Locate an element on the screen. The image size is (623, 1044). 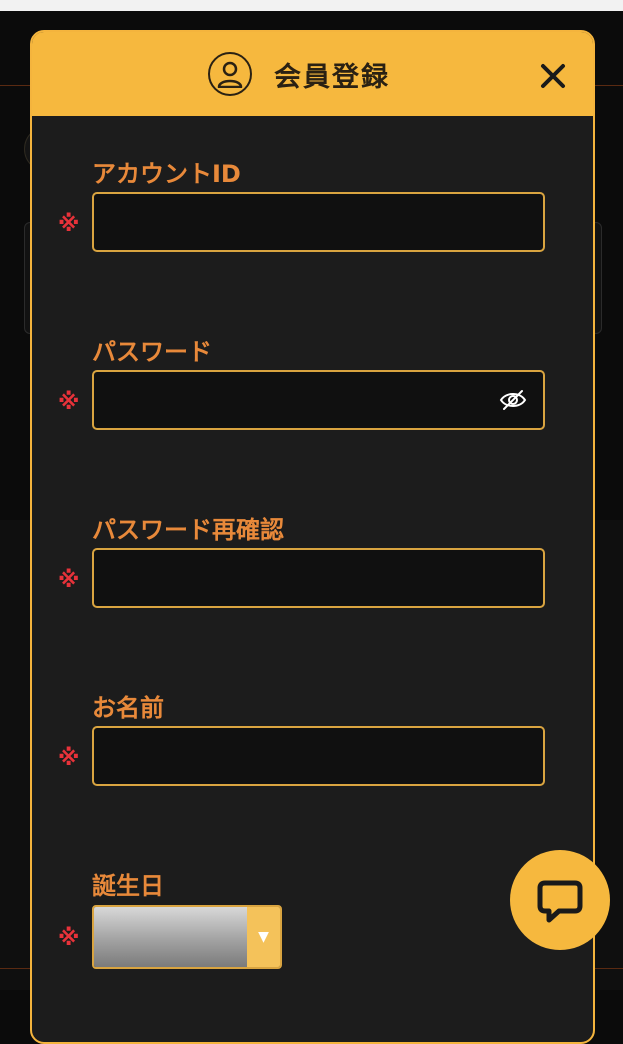
dropdown-arrow-icon: ▼ is located at coordinates (263, 937).